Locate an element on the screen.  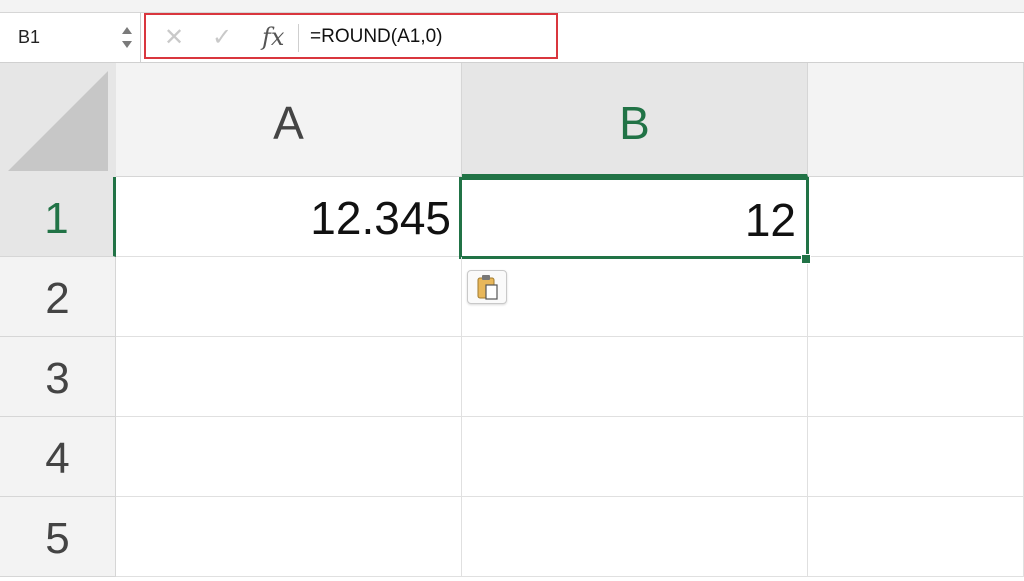
cell-a2 is located at coordinates (289, 297).